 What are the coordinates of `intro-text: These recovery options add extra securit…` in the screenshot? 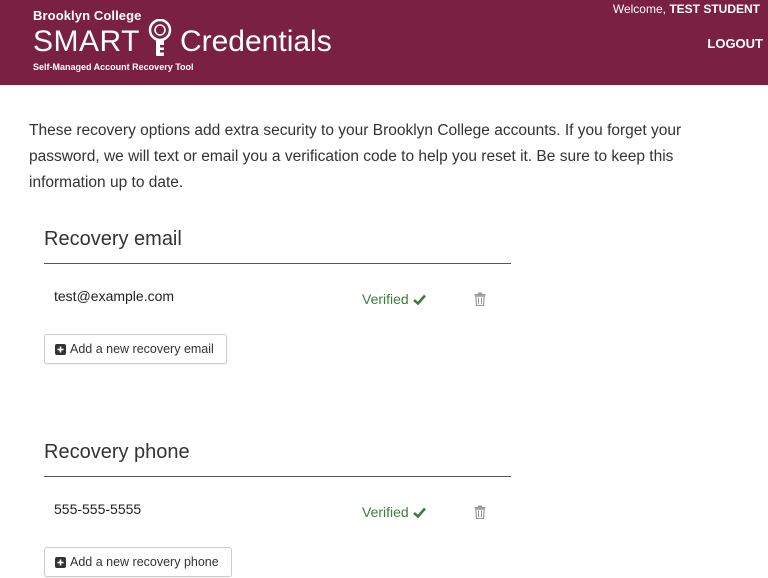 It's located at (355, 156).